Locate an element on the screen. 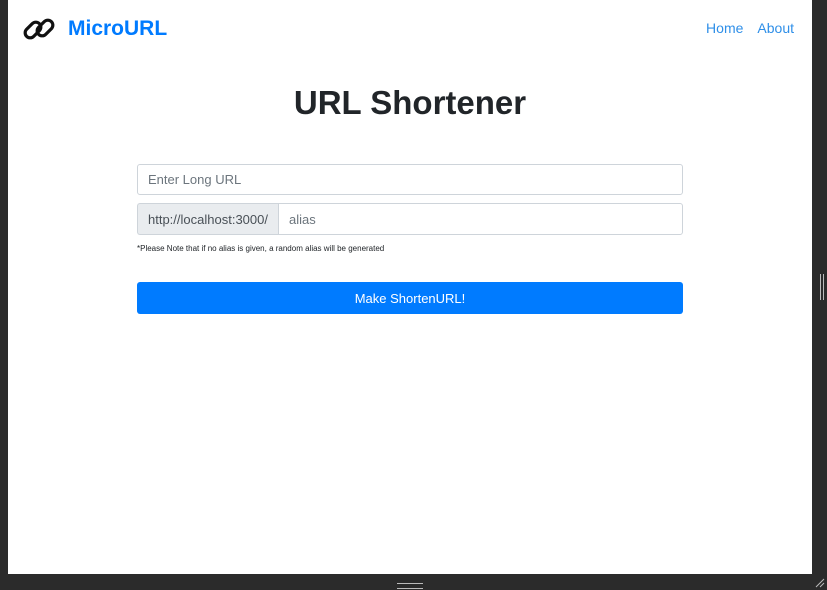 The width and height of the screenshot is (827, 590). make-short-url-button: Make ShortenURL! is located at coordinates (410, 298).